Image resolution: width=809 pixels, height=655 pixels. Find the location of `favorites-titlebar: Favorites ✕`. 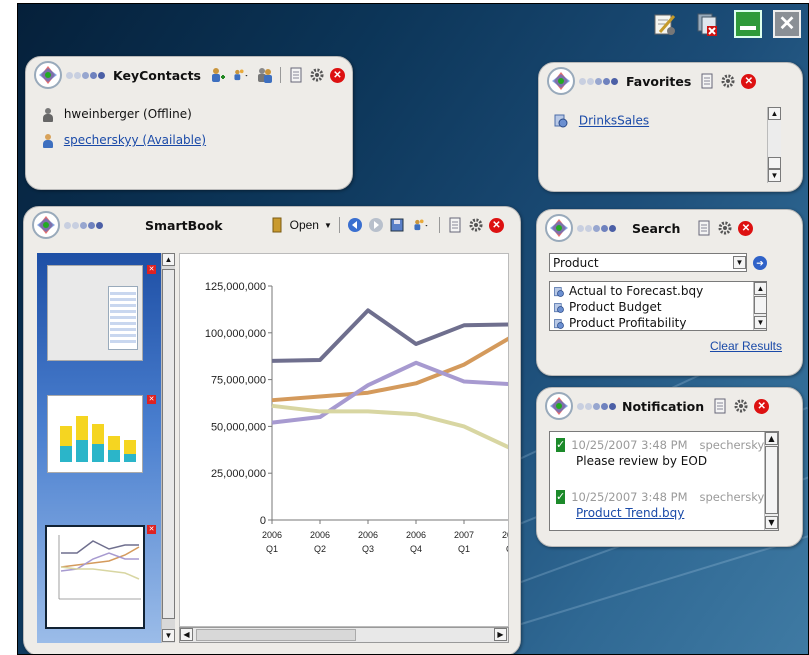

favorites-titlebar: Favorites ✕ is located at coordinates (670, 81).